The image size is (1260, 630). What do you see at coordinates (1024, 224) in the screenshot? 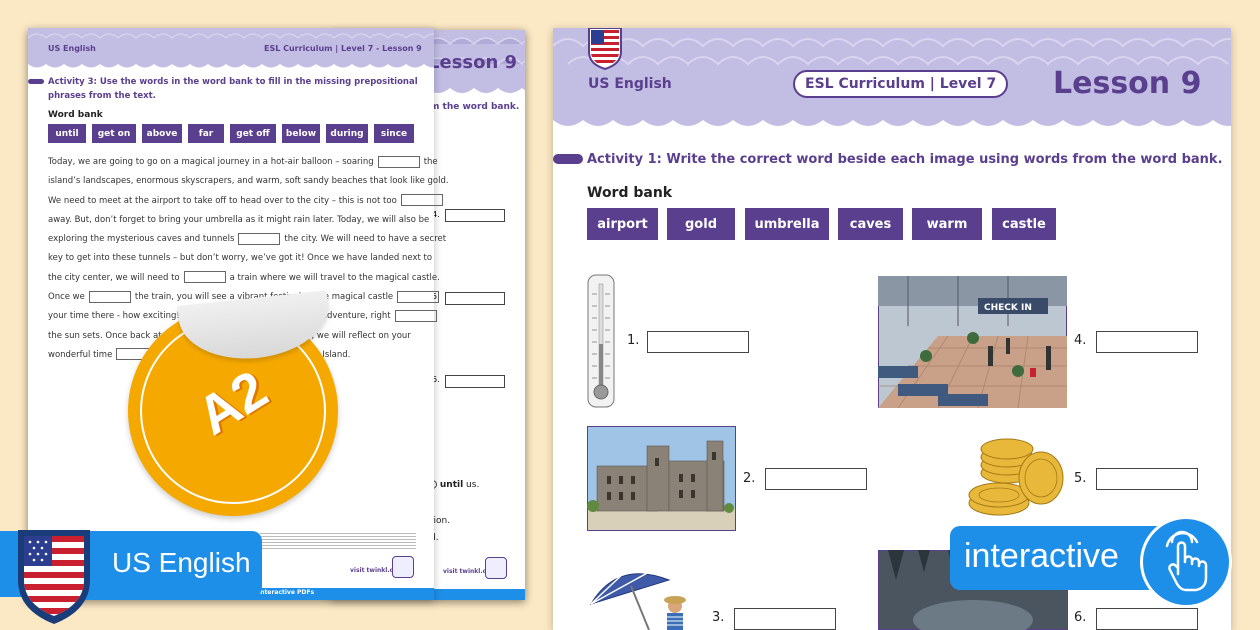
I see `word-castle: castle` at bounding box center [1024, 224].